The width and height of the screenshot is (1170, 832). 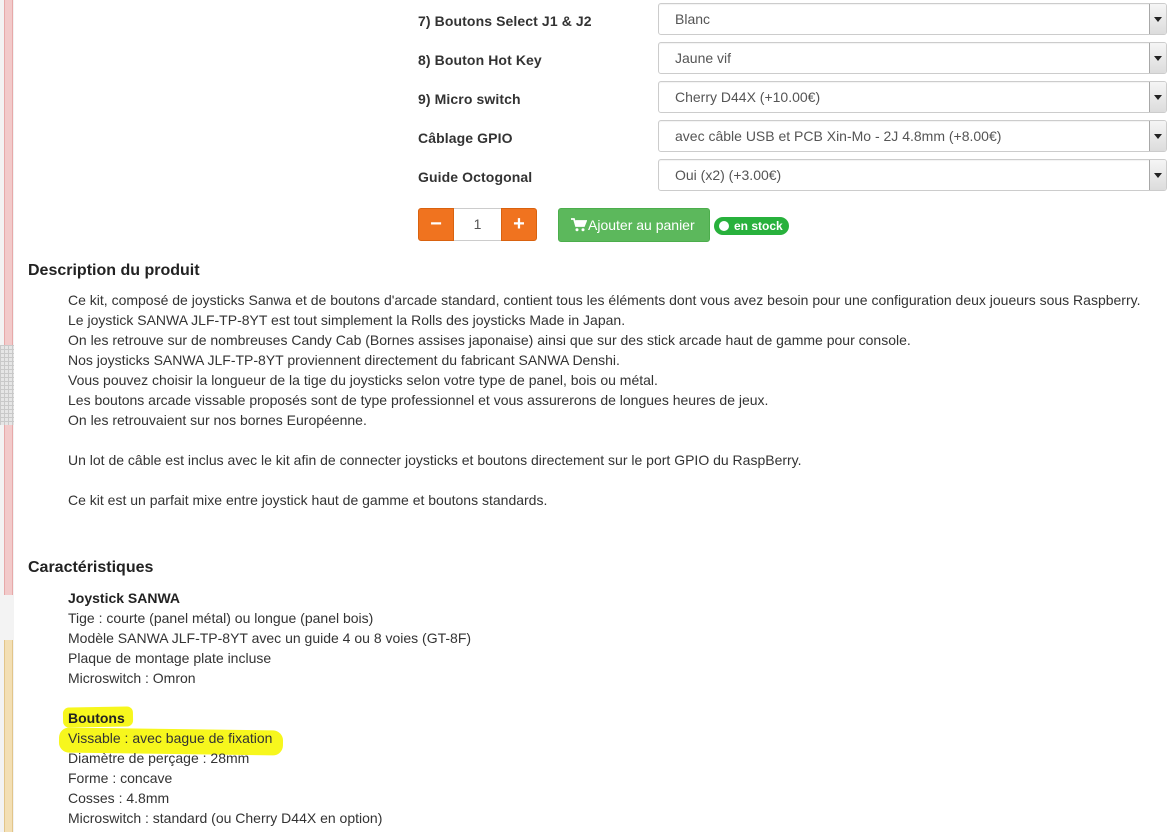 What do you see at coordinates (119, 798) in the screenshot?
I see `spec-line: Cosses : 4.8mm` at bounding box center [119, 798].